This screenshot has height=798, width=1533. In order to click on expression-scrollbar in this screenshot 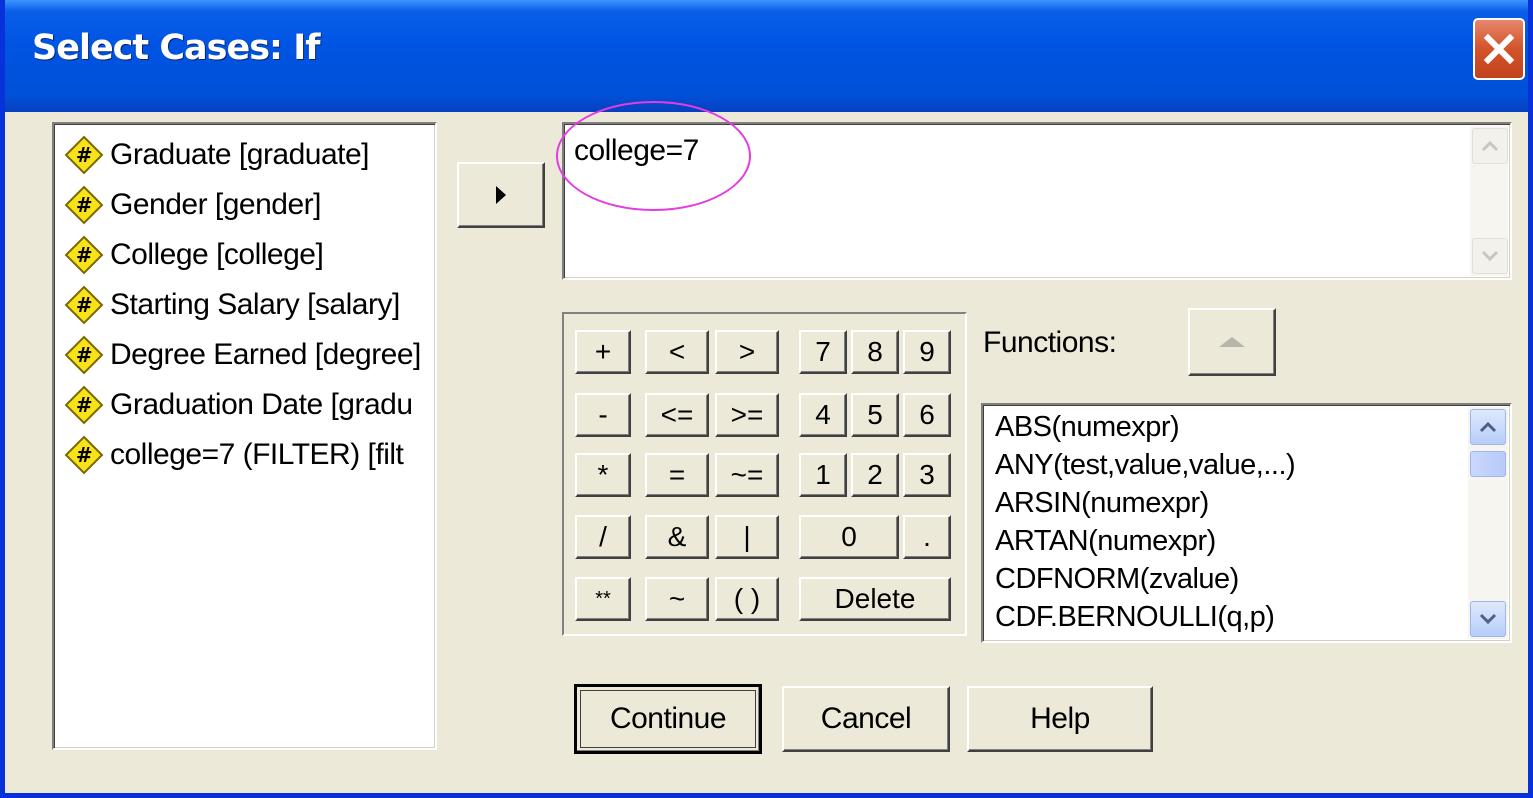, I will do `click(1489, 201)`.